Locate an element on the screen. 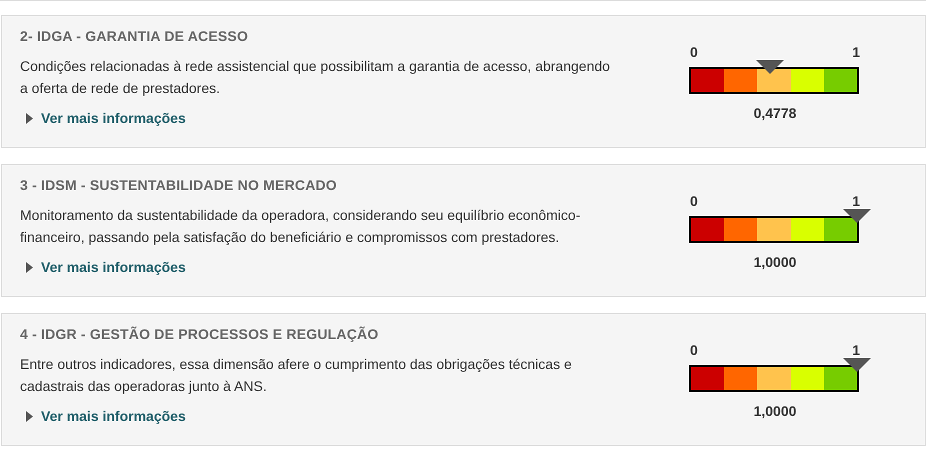  indicator-title: 2- IDGA - GARANTIA DE ACESSO is located at coordinates (135, 36).